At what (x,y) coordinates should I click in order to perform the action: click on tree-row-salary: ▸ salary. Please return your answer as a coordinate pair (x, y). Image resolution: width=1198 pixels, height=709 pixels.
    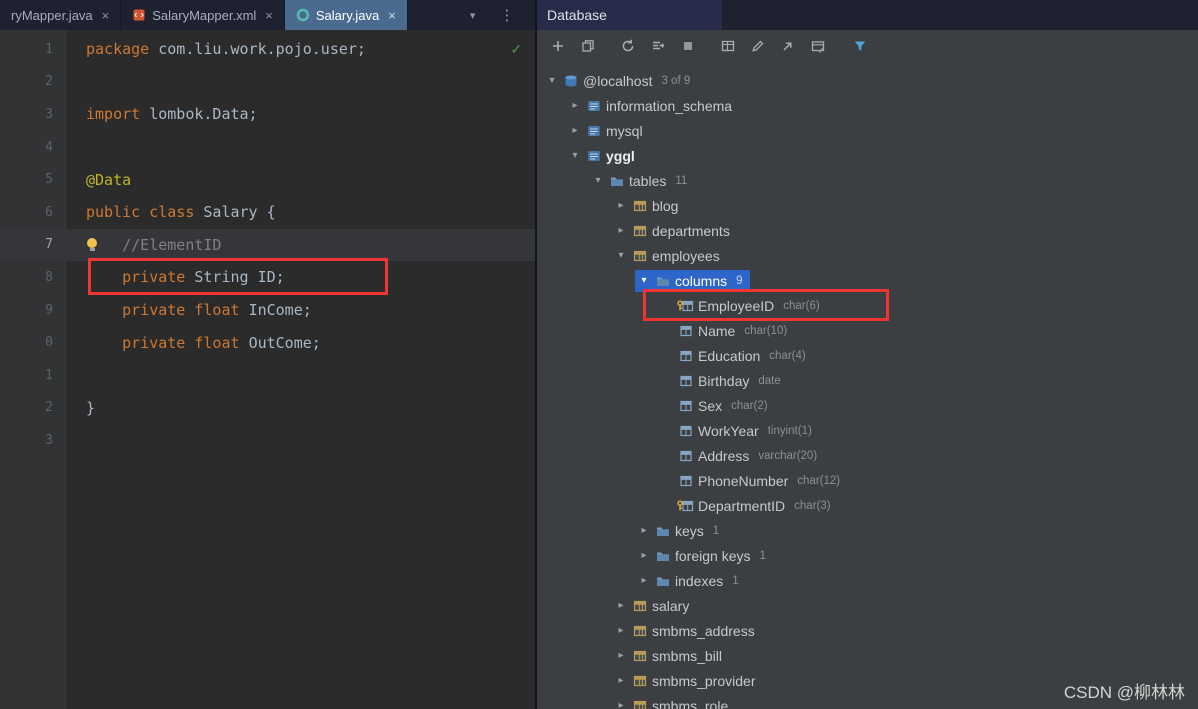
    Looking at the image, I should click on (867, 605).